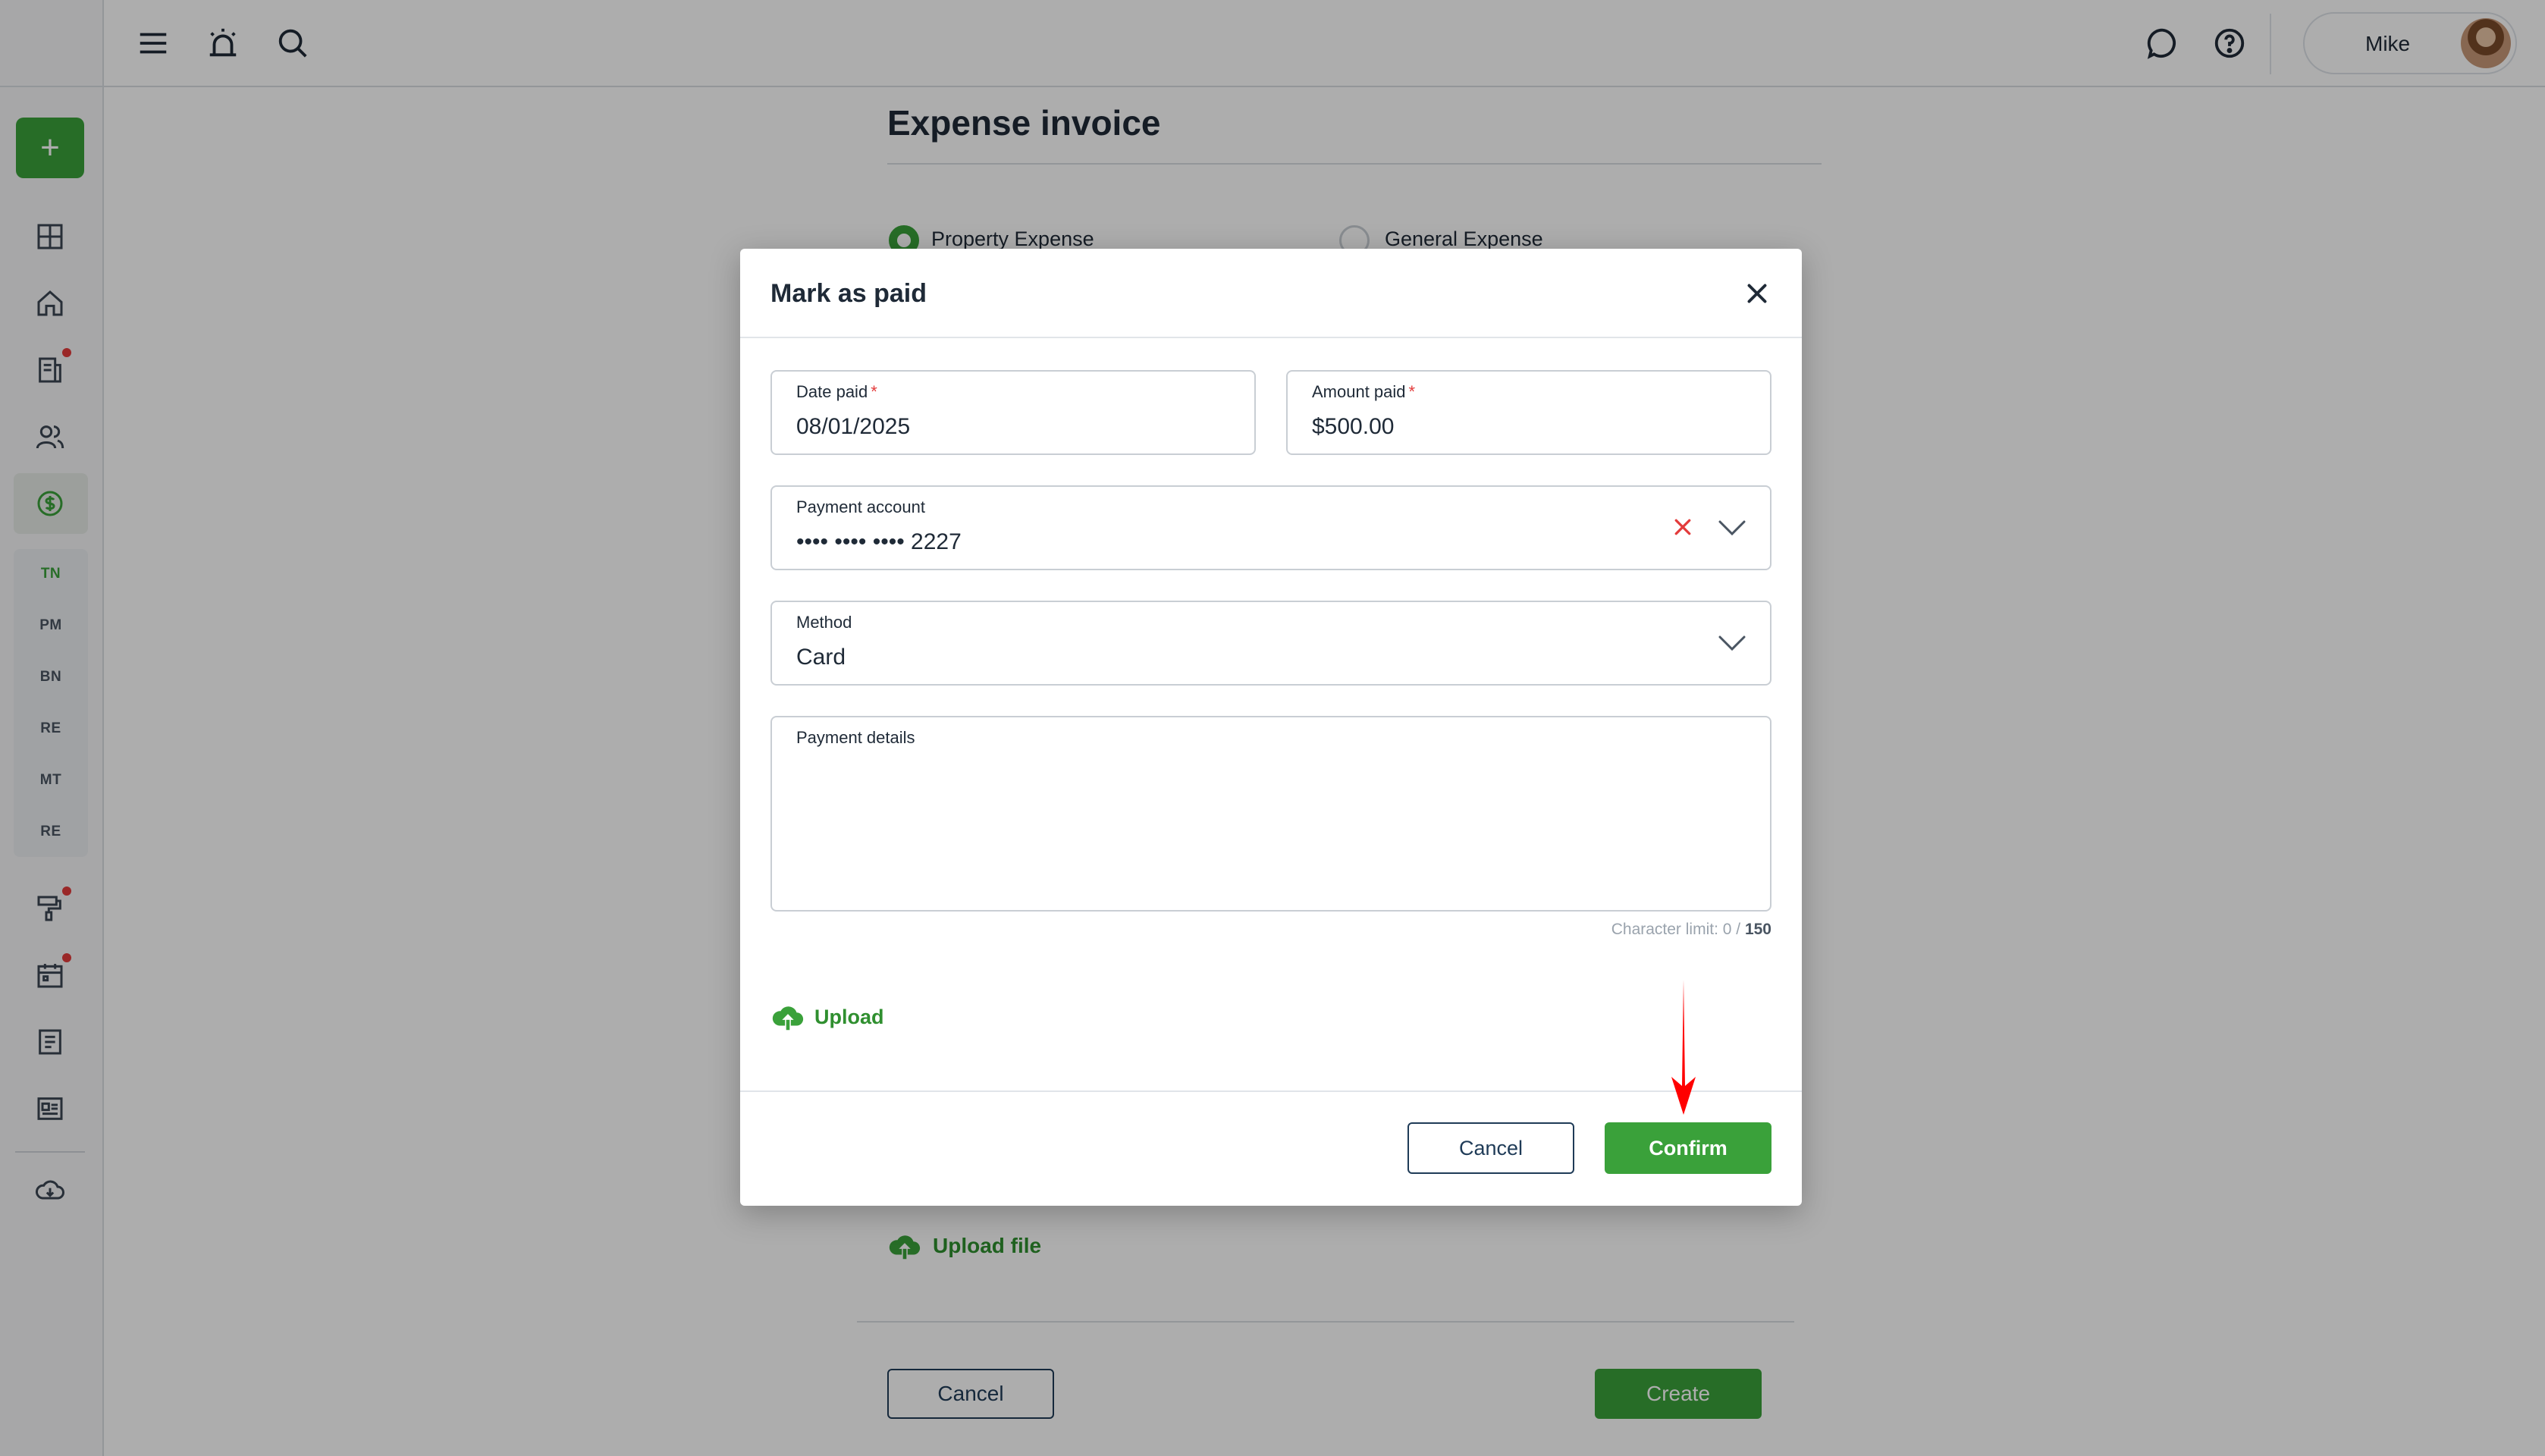 The width and height of the screenshot is (2545, 1456). I want to click on amount-paid-field: Amount paid * $500.00, so click(1528, 412).